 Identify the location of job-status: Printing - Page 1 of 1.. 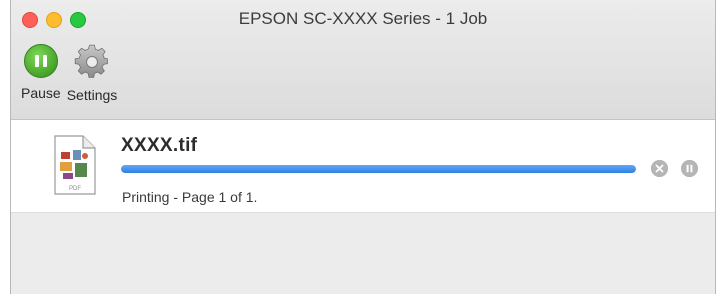
(190, 197).